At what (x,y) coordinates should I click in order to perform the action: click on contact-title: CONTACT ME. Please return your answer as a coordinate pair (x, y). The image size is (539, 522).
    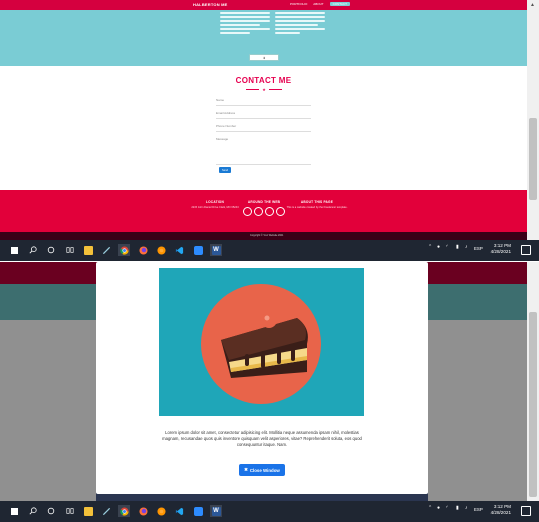
    Looking at the image, I should click on (263, 80).